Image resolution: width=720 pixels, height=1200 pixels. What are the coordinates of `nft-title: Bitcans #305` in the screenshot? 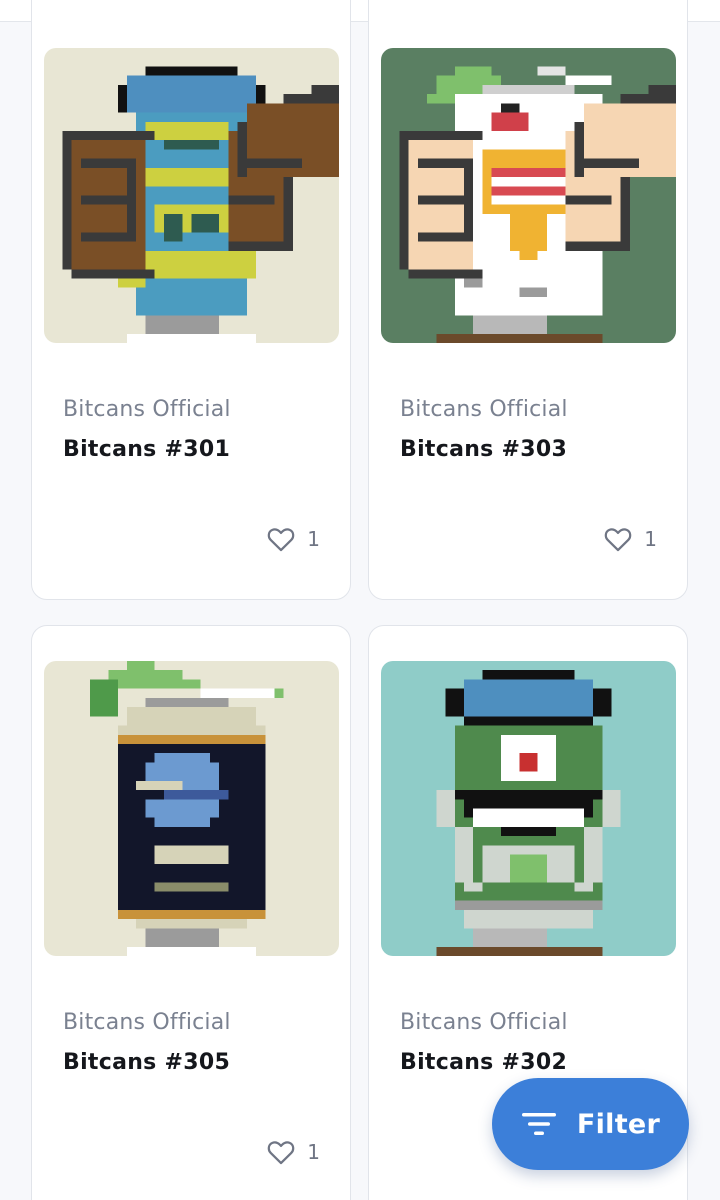 It's located at (147, 1062).